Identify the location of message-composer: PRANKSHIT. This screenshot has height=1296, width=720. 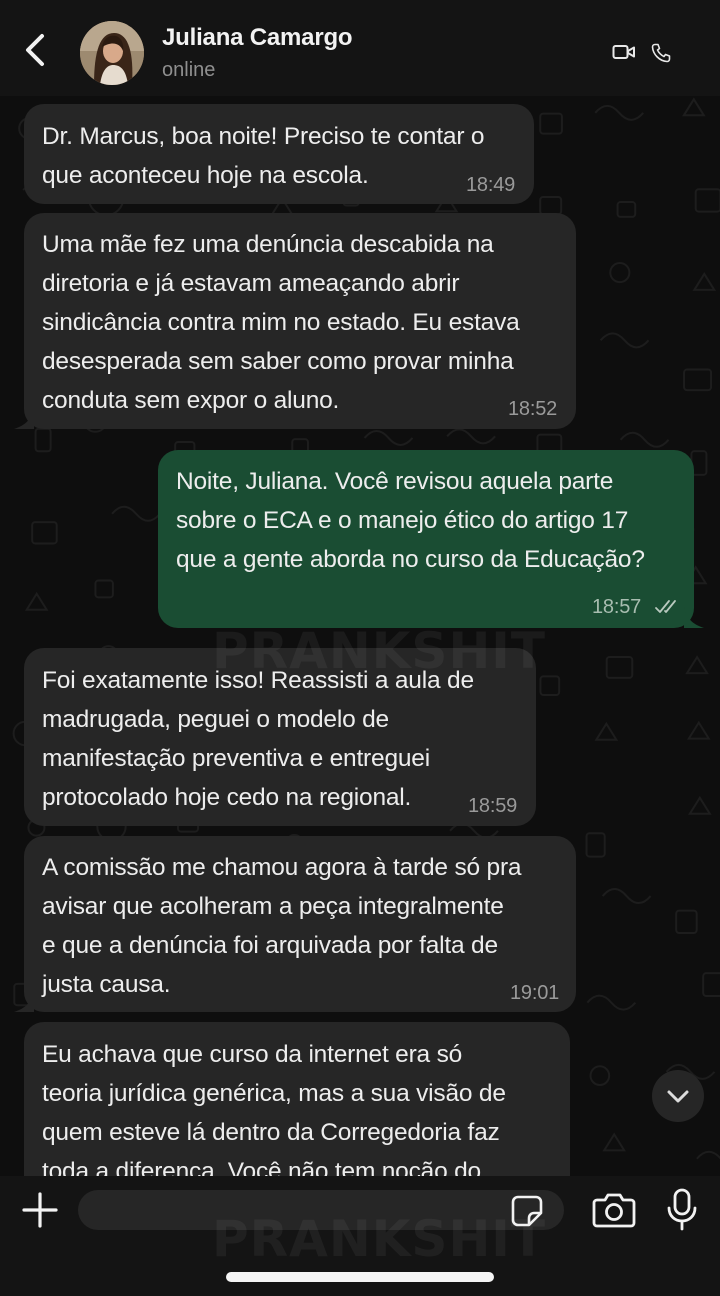
(360, 1236).